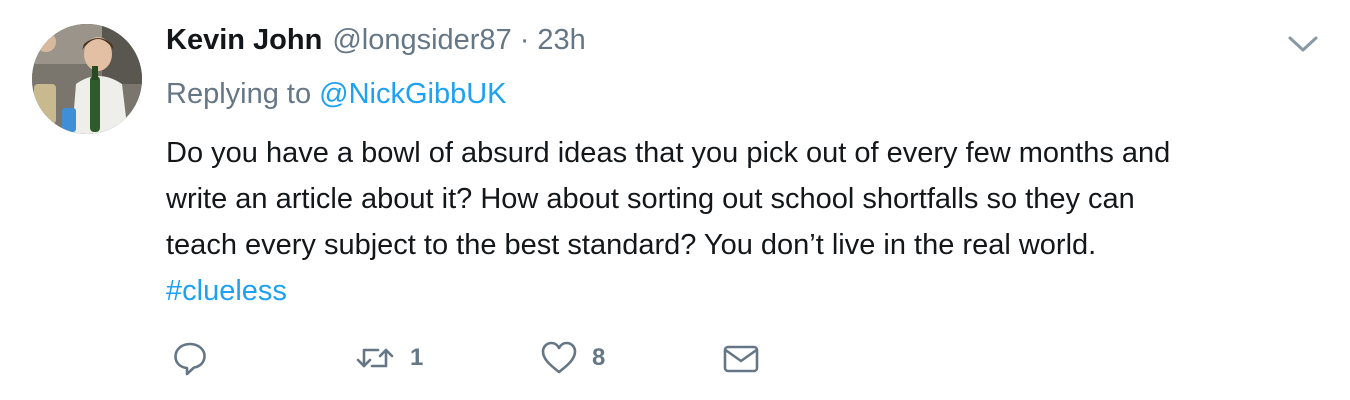 The image size is (1350, 400). I want to click on reply-icon, so click(190, 359).